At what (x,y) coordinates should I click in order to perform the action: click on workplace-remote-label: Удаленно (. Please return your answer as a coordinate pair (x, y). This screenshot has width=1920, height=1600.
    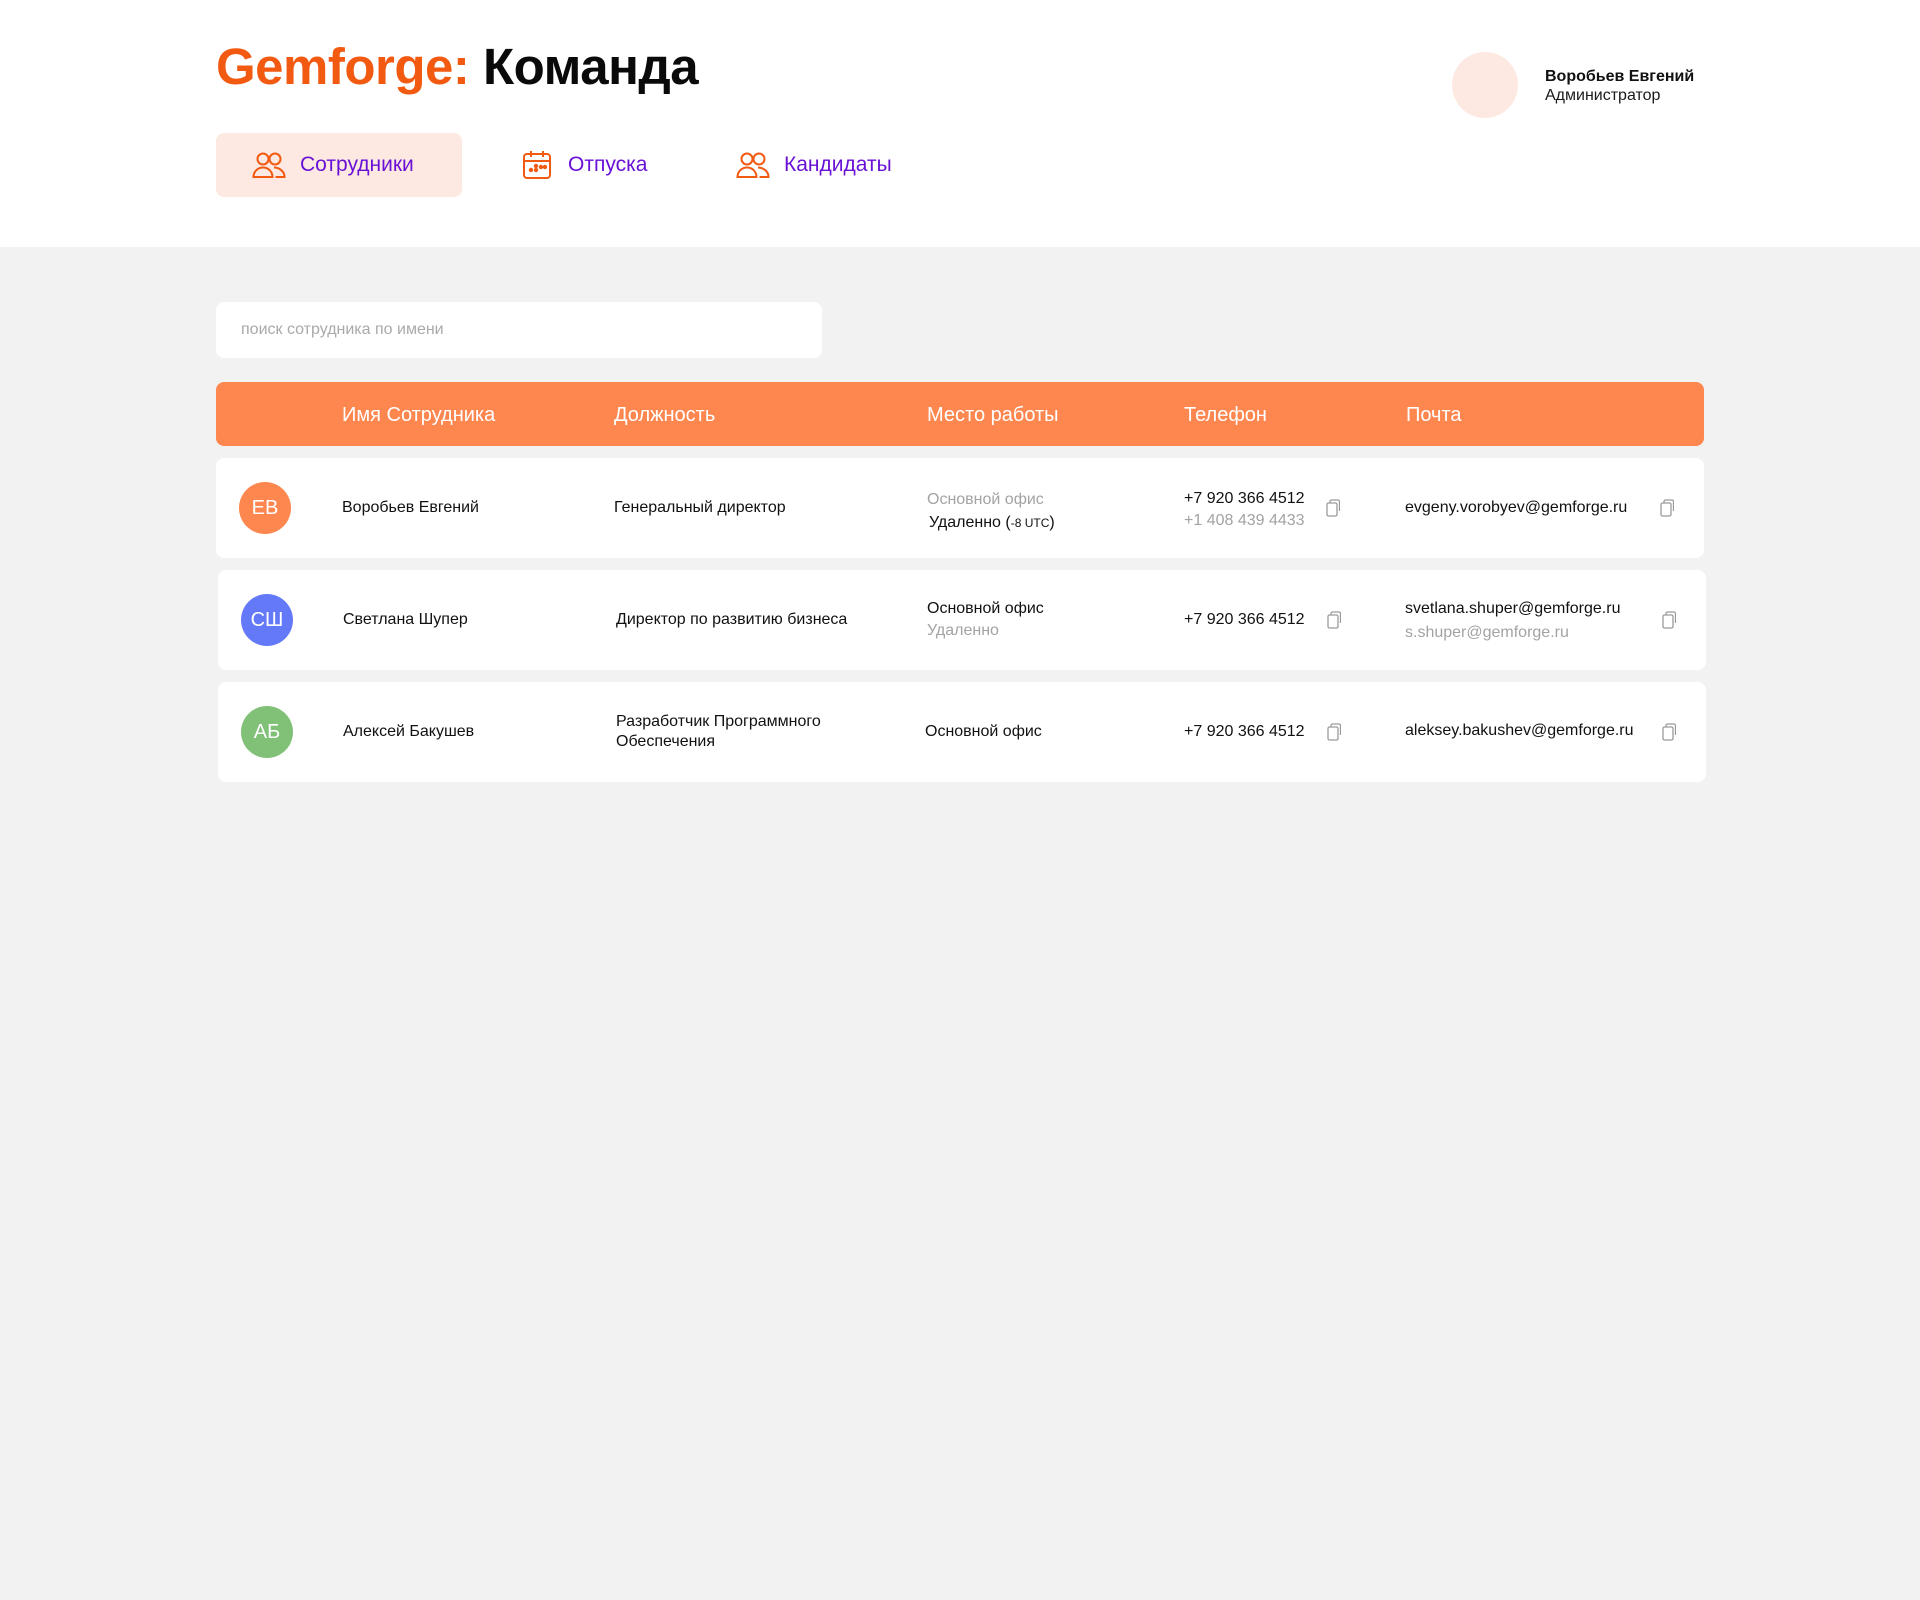
    Looking at the image, I should click on (970, 522).